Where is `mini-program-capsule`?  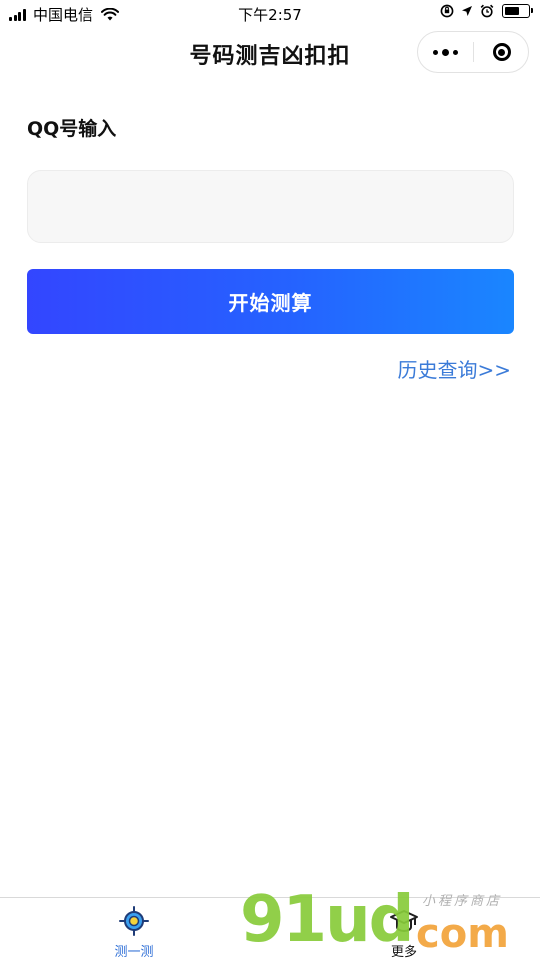 mini-program-capsule is located at coordinates (473, 52).